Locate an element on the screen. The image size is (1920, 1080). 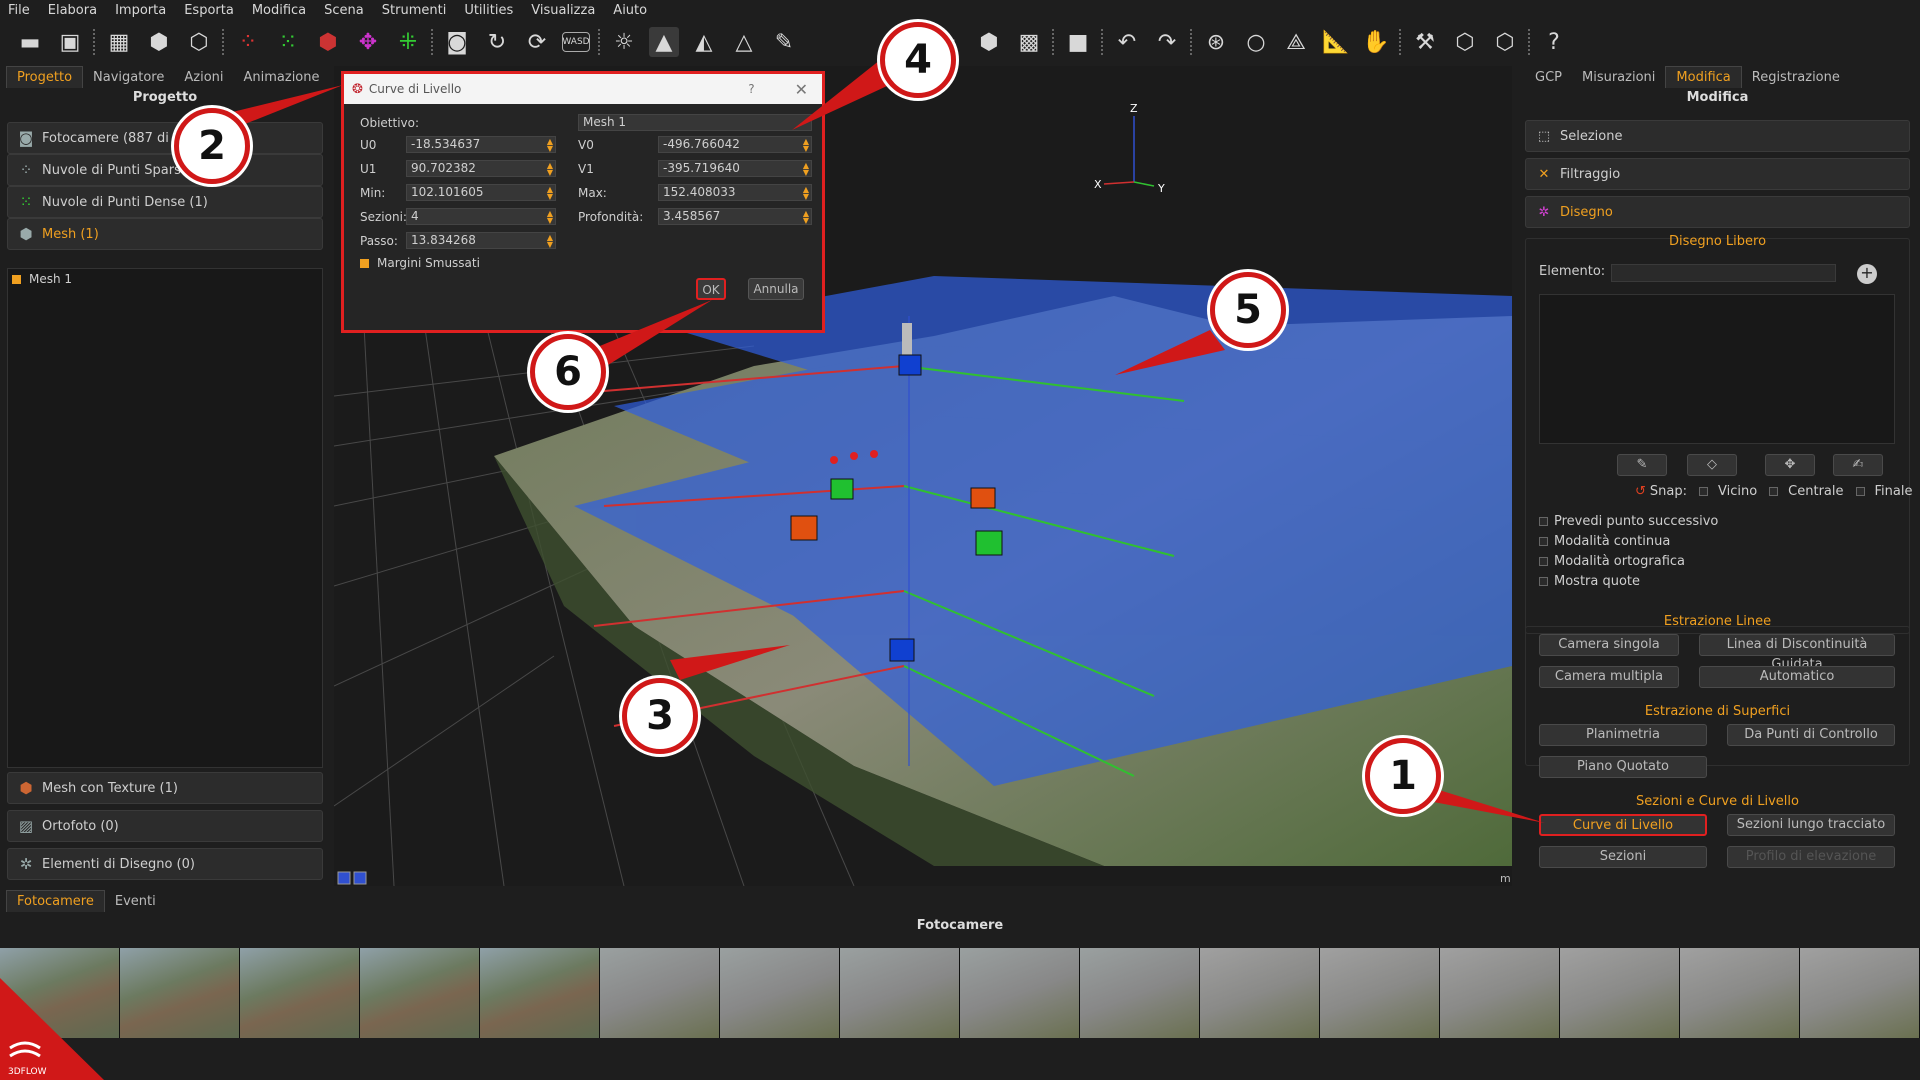
light-bulb-icon: ☼ is located at coordinates (624, 42).